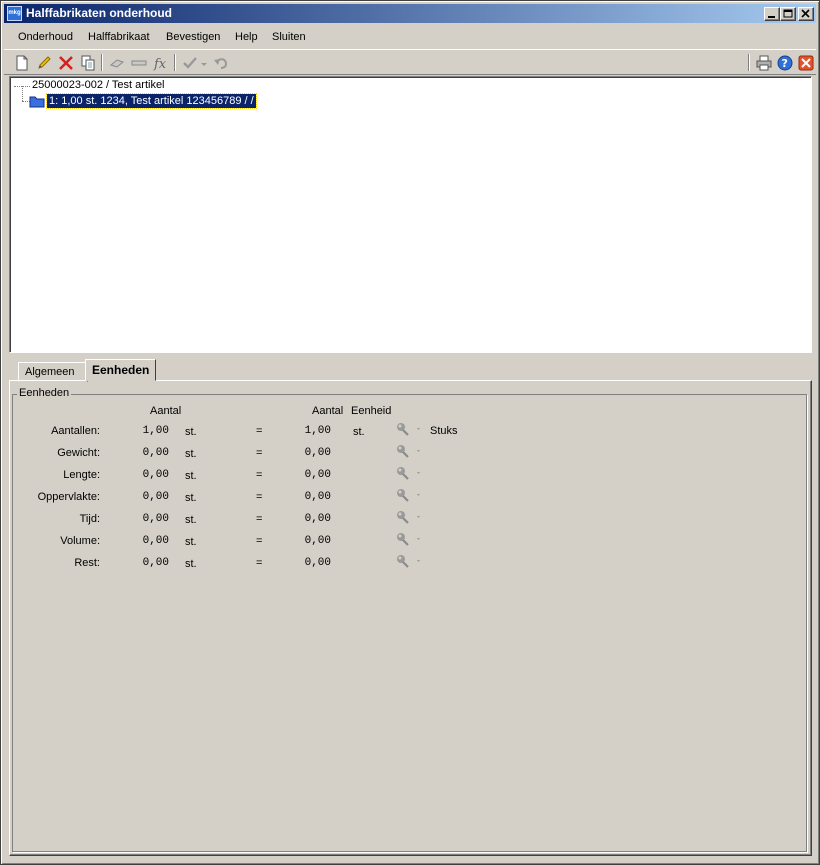 This screenshot has width=820, height=865. I want to click on header-eenheid: Eenheid, so click(371, 411).